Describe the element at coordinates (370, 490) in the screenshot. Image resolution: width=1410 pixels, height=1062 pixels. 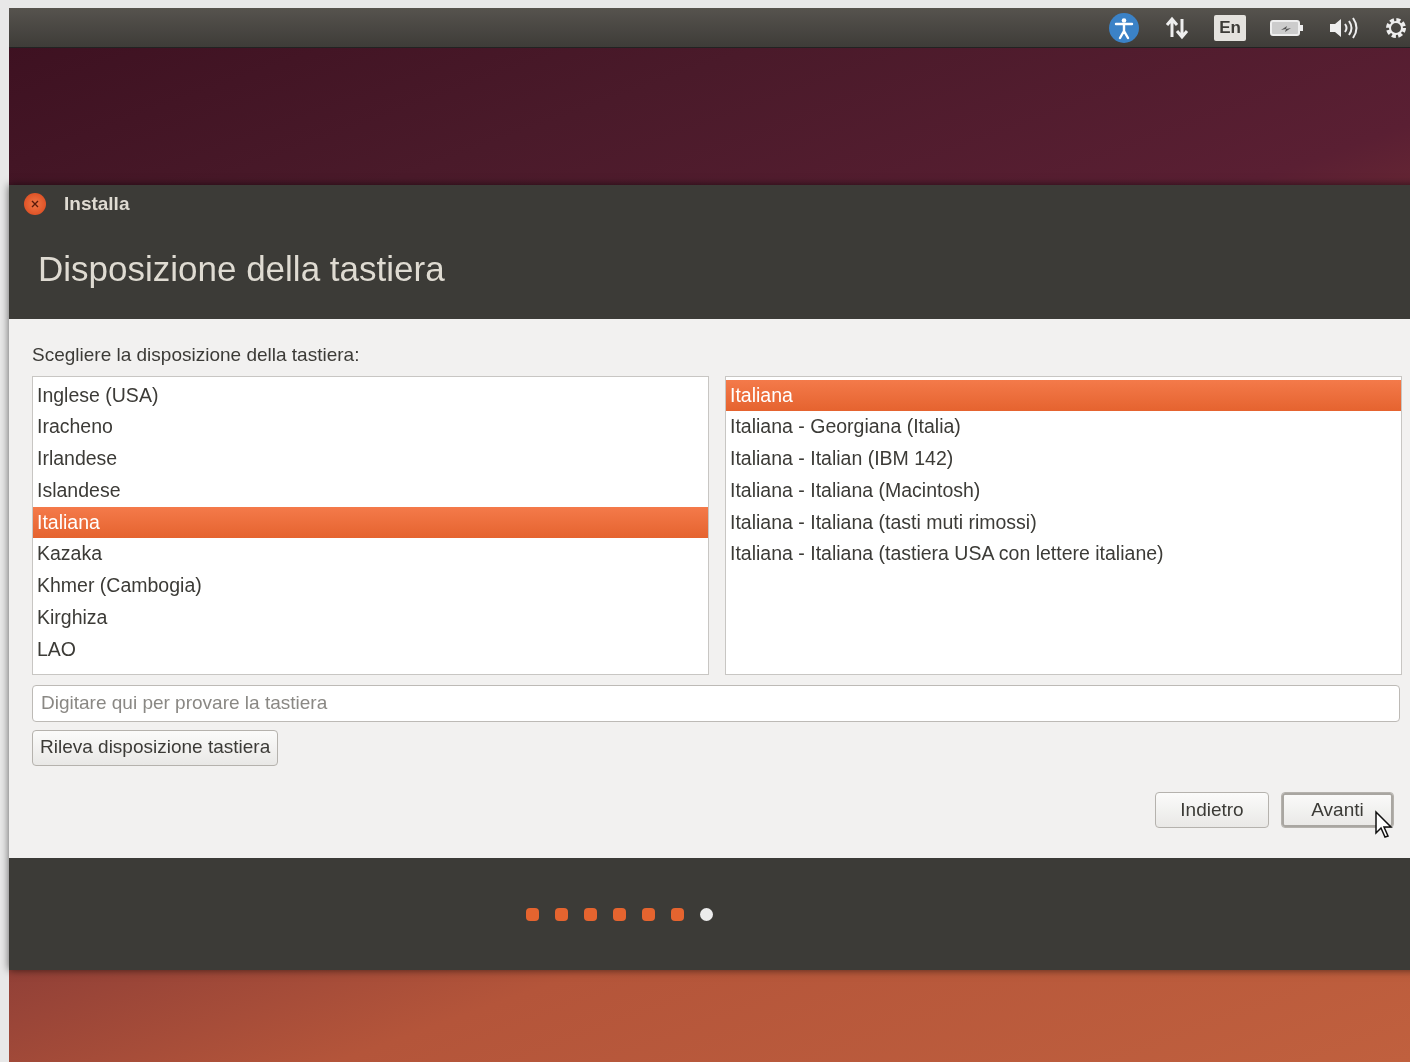
I see `list-item: Islandese` at that location.